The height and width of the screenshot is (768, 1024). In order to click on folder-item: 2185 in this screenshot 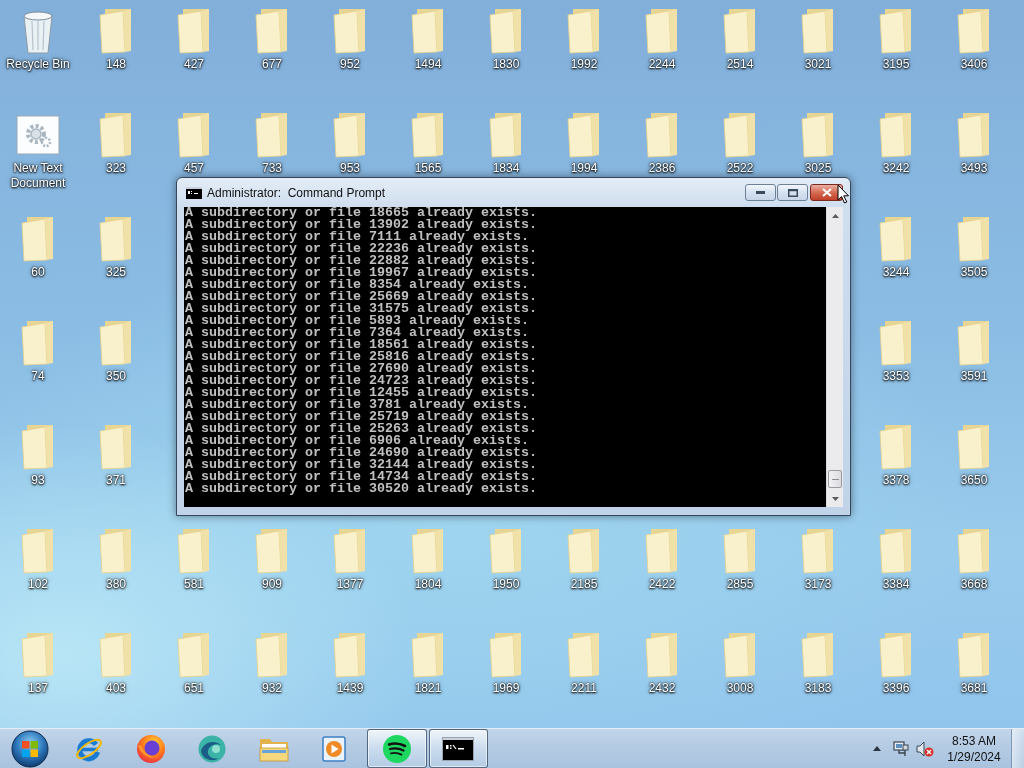, I will do `click(584, 558)`.